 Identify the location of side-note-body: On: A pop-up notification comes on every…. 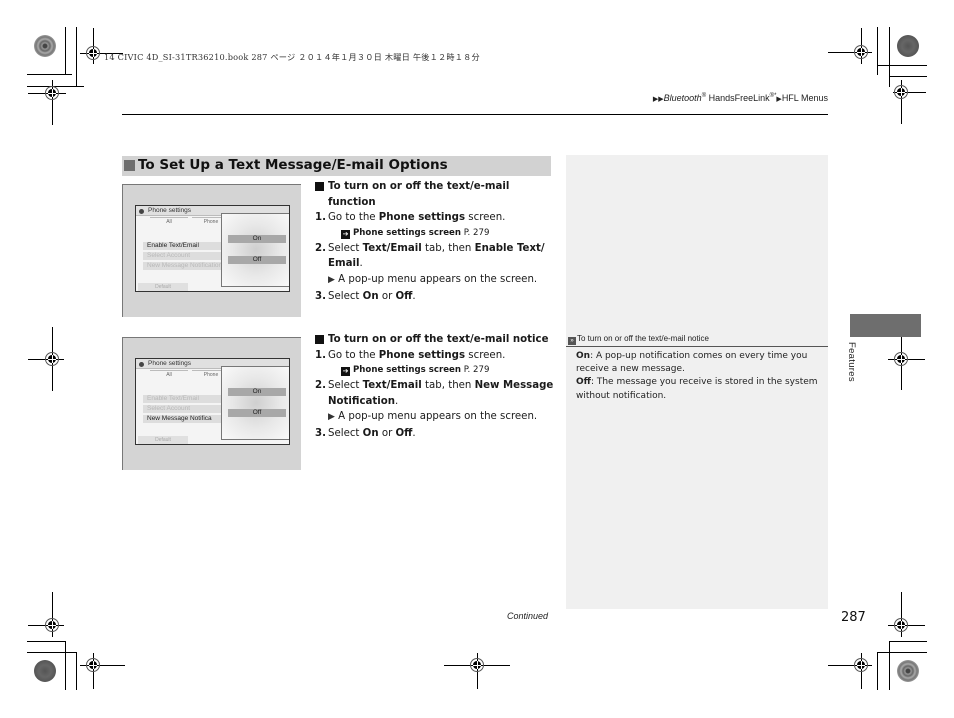
(700, 376).